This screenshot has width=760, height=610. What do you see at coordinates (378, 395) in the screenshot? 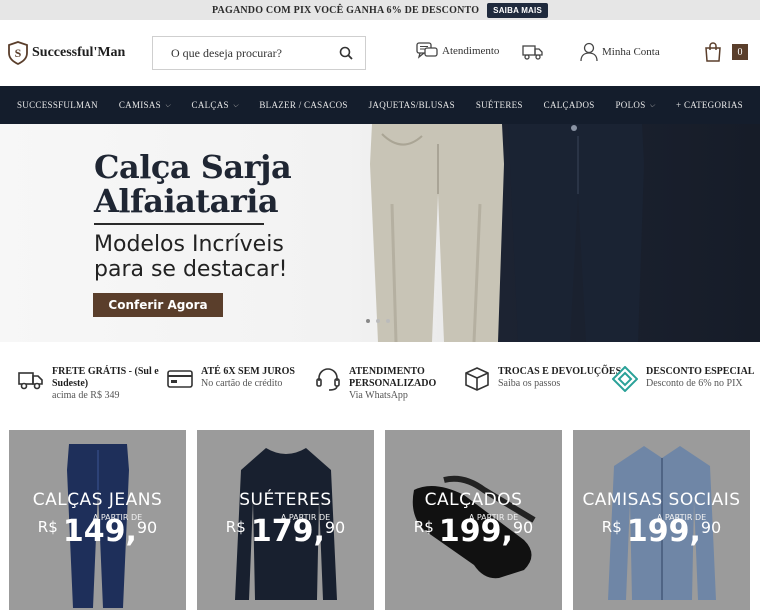
I see `benefit-subtitle: Via WhatsApp` at bounding box center [378, 395].